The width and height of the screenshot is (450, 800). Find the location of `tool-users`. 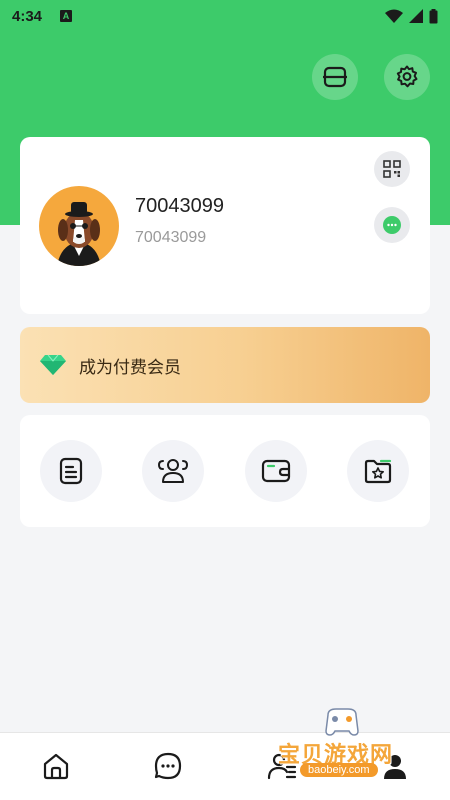

tool-users is located at coordinates (173, 471).